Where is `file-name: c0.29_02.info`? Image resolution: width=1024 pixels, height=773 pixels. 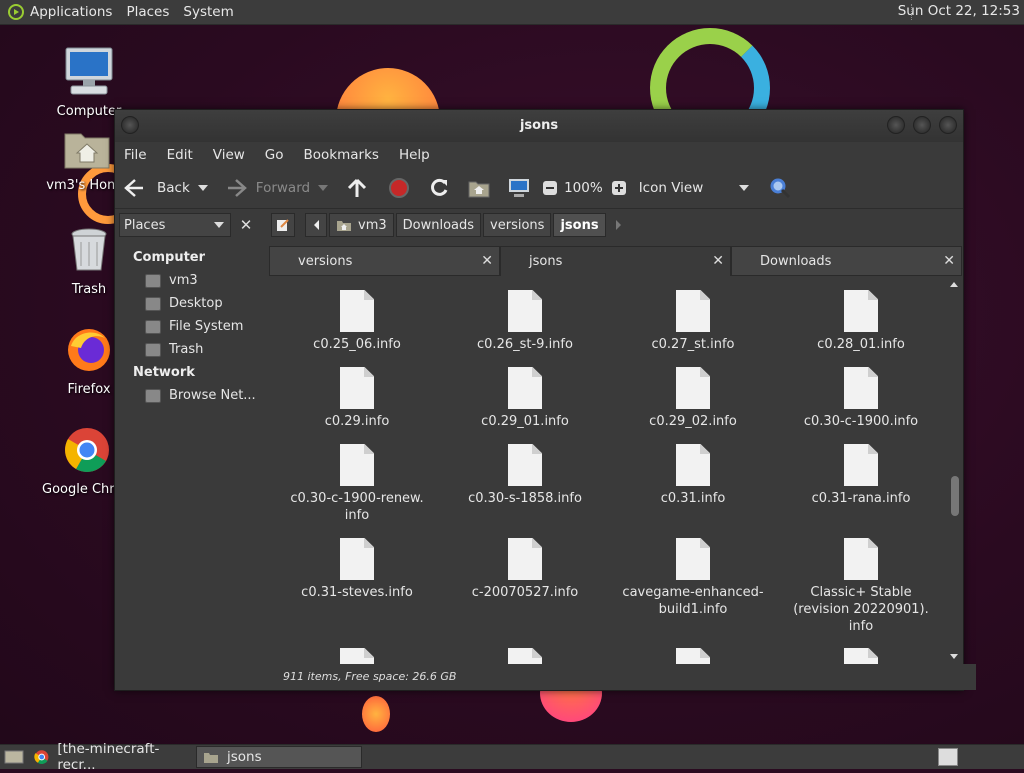 file-name: c0.29_02.info is located at coordinates (693, 421).